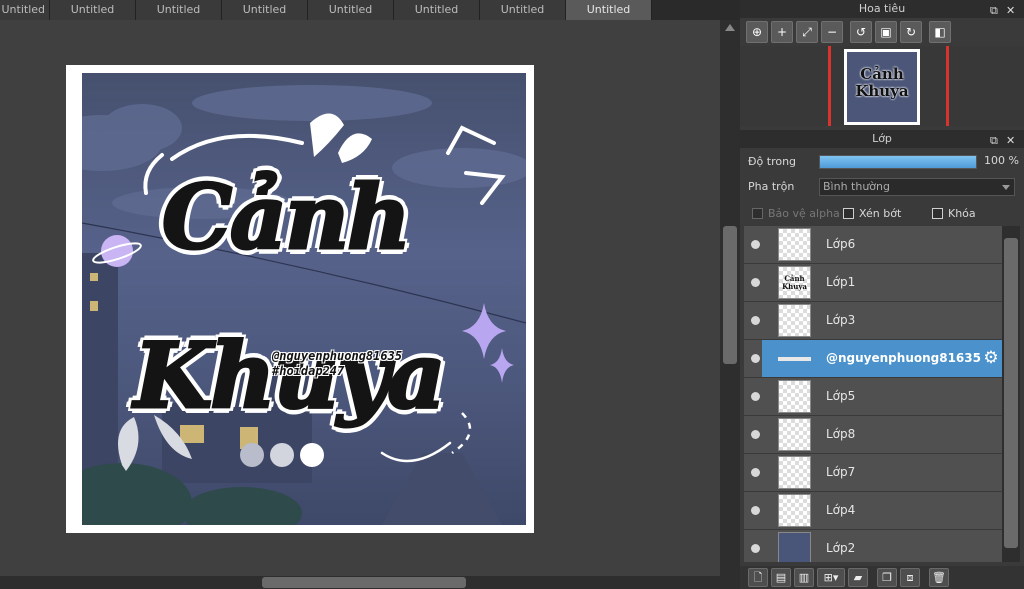 This screenshot has width=1024, height=589. I want to click on new-layer-1bit-icon: ▥, so click(804, 577).